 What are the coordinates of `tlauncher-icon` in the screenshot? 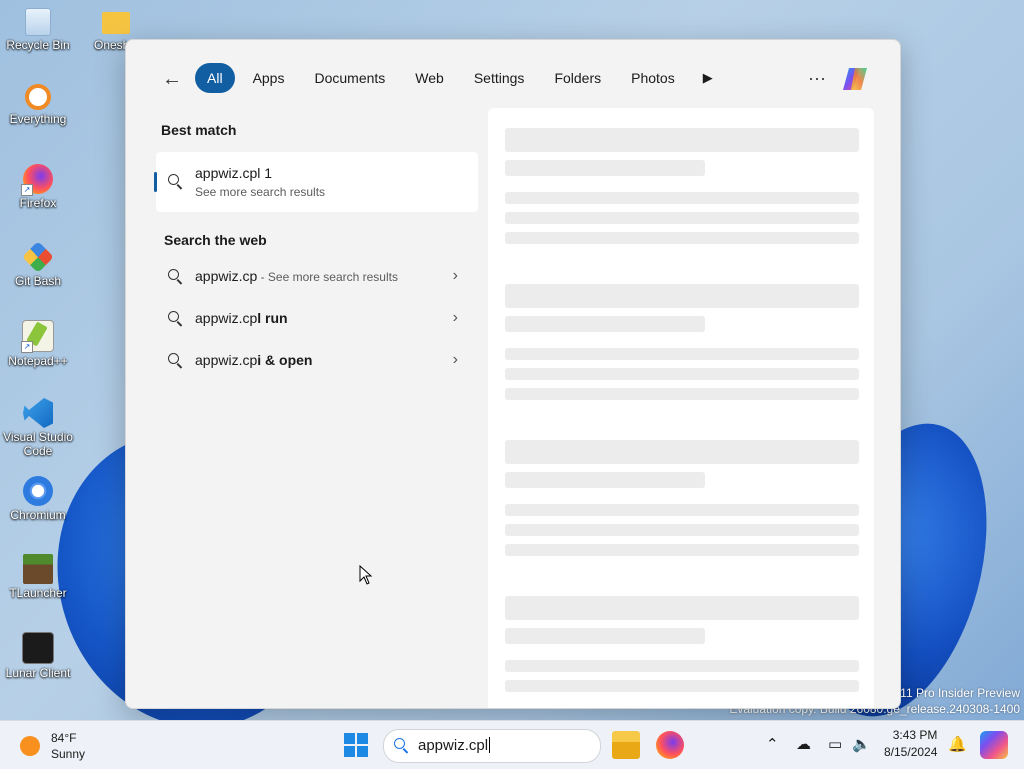 It's located at (38, 569).